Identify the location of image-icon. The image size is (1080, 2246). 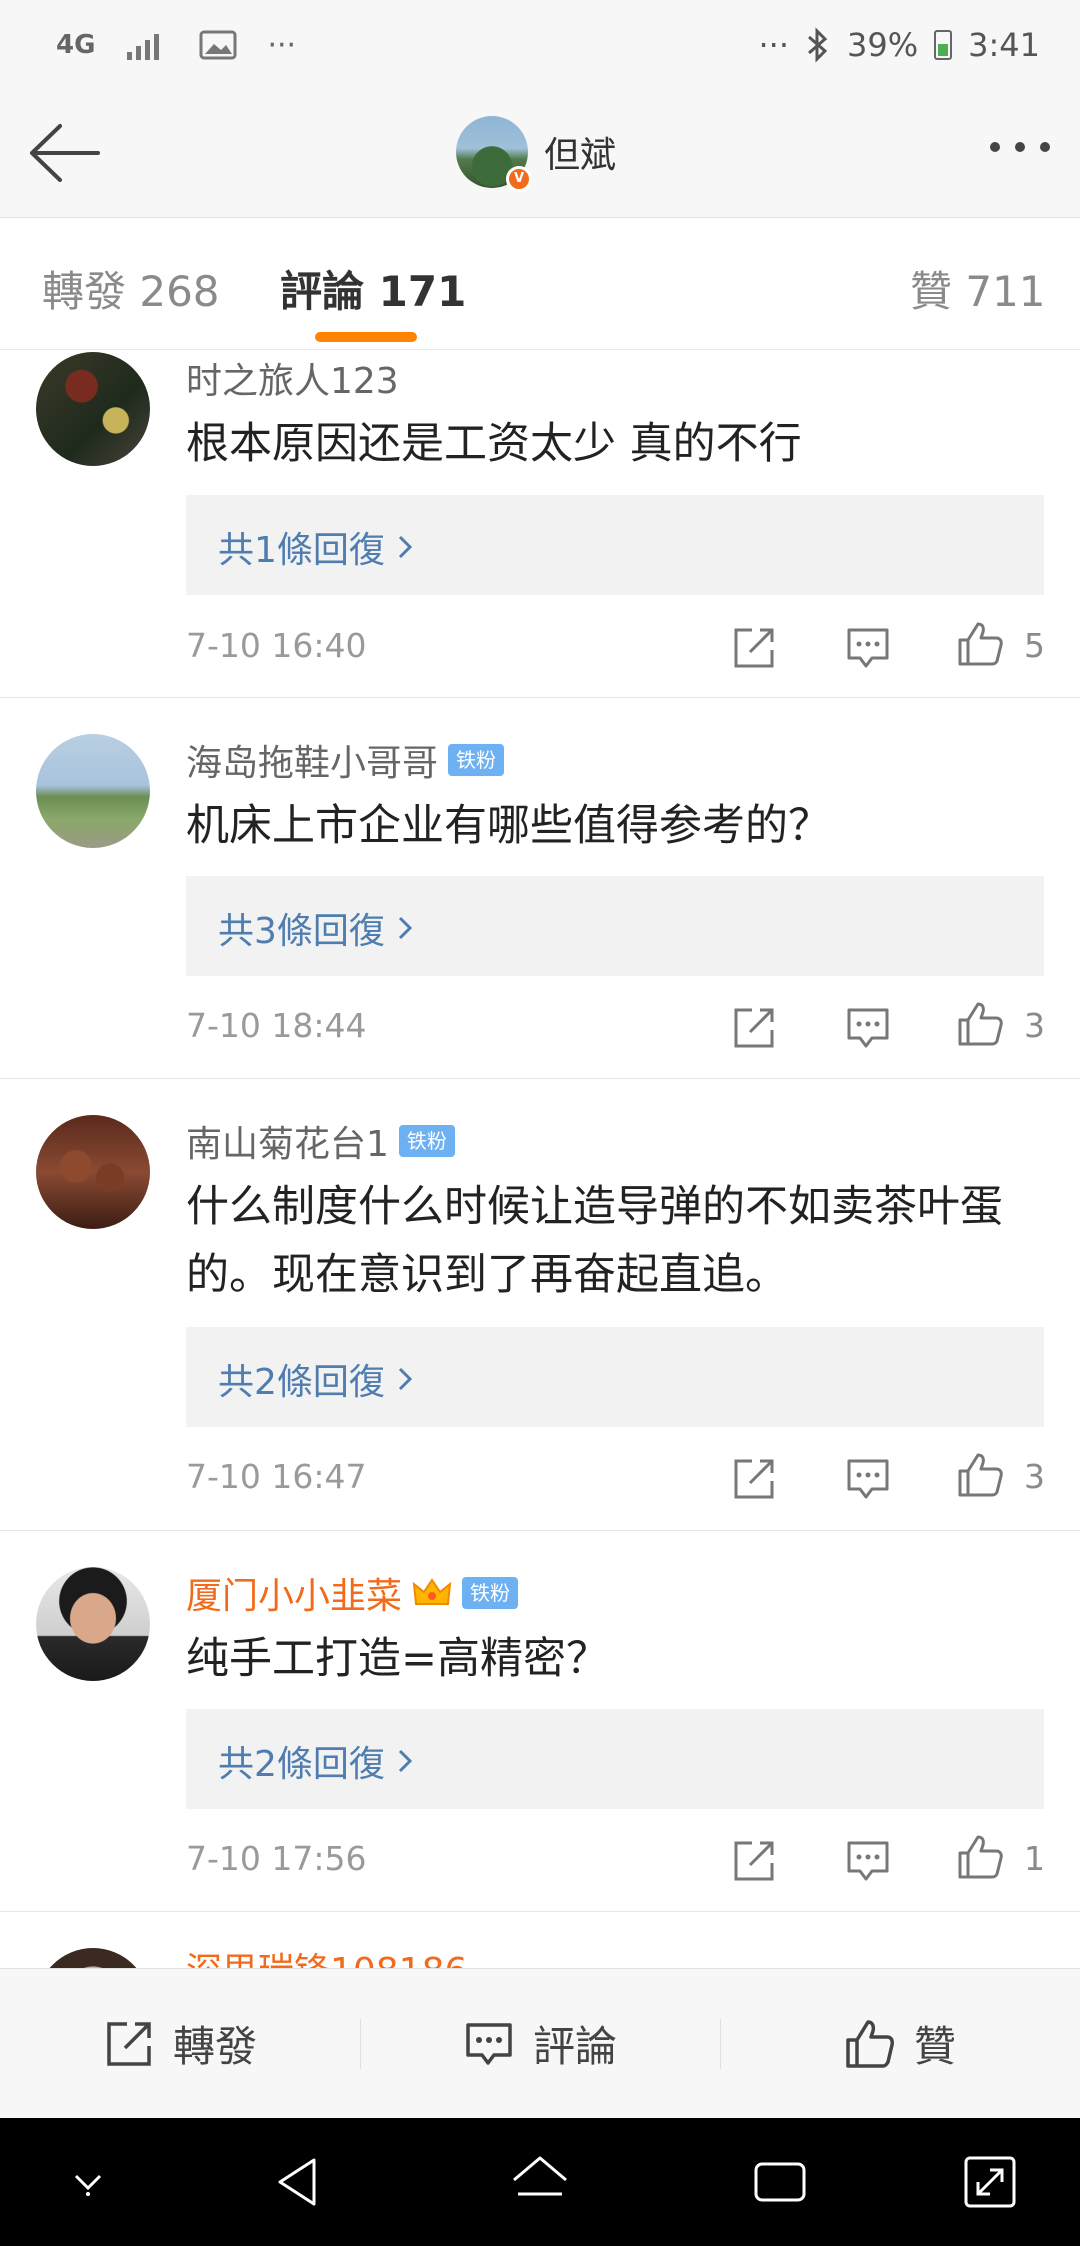
(218, 45).